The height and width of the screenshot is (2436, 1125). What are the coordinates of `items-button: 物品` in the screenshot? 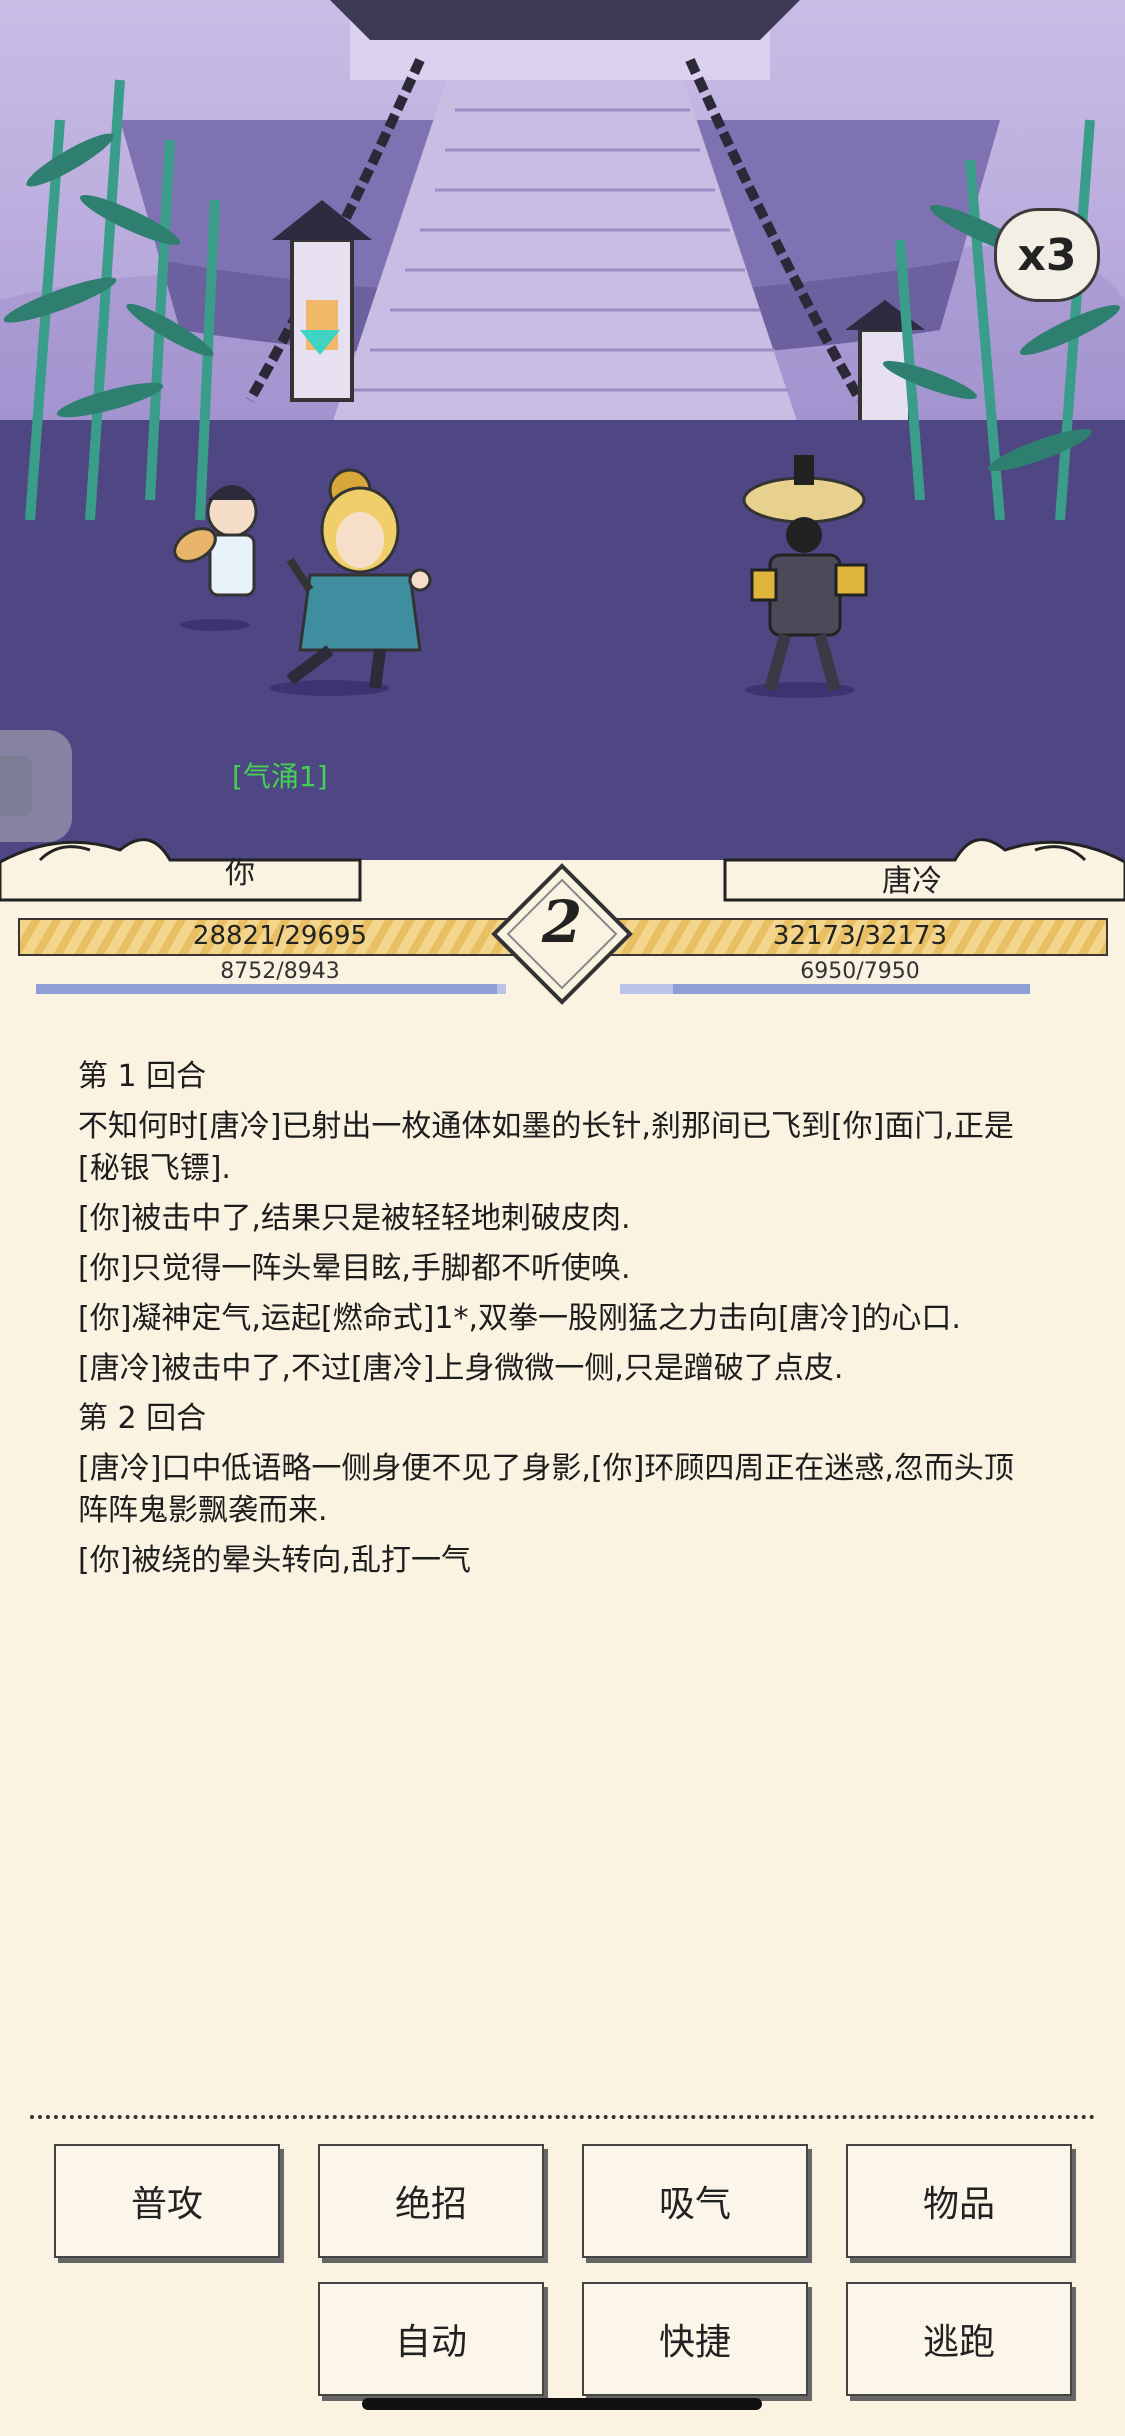 It's located at (959, 2201).